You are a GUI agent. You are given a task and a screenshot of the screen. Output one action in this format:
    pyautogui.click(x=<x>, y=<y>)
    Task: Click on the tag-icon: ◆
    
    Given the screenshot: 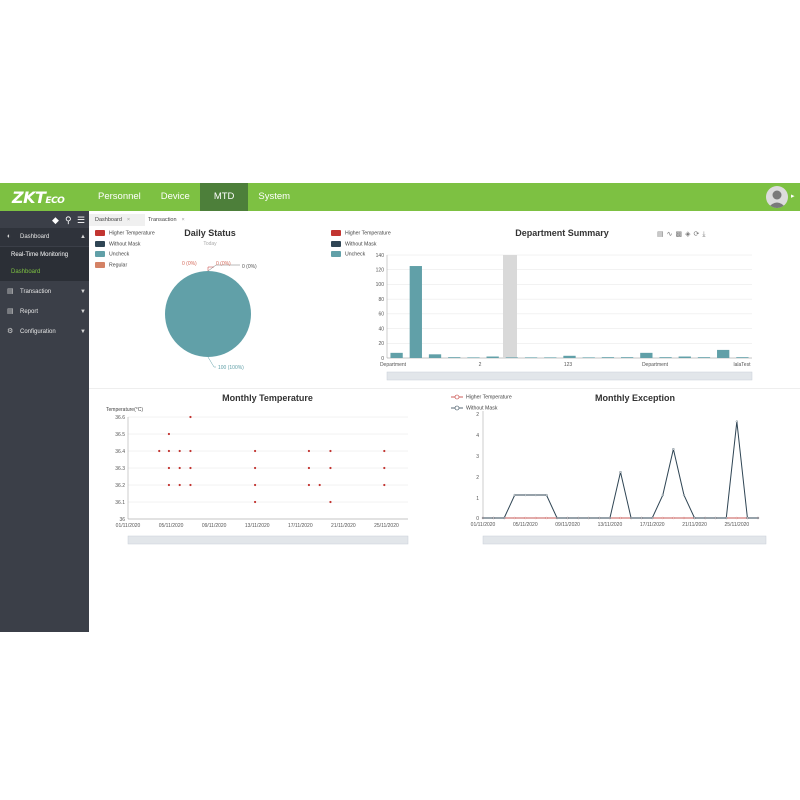 What is the action you would take?
    pyautogui.click(x=55, y=220)
    